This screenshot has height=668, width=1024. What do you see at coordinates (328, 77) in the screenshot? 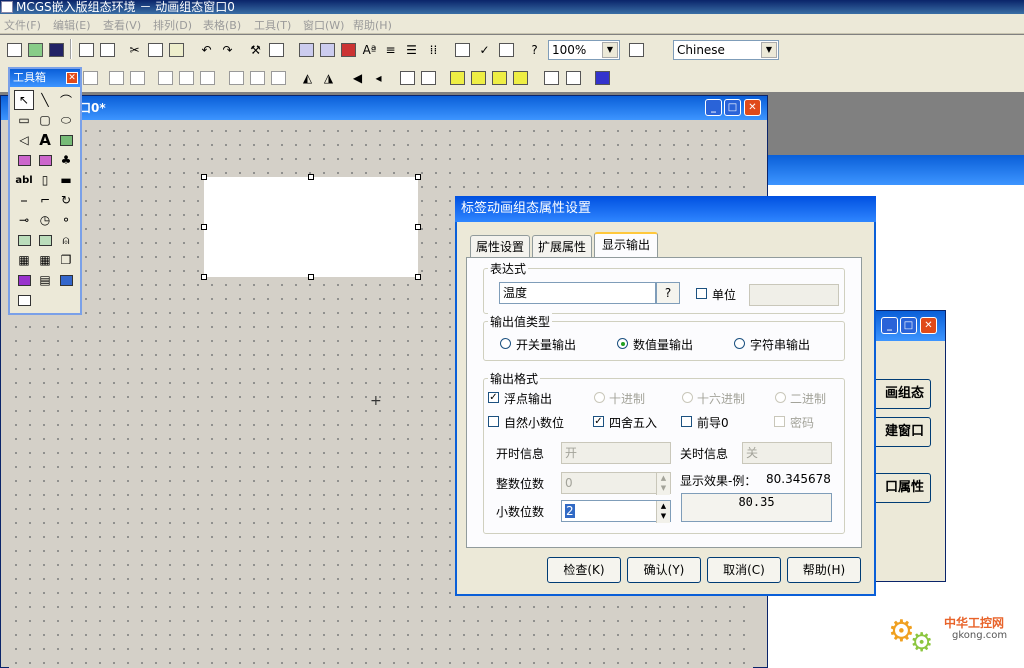
I see `rotate-right-icon: ◮` at bounding box center [328, 77].